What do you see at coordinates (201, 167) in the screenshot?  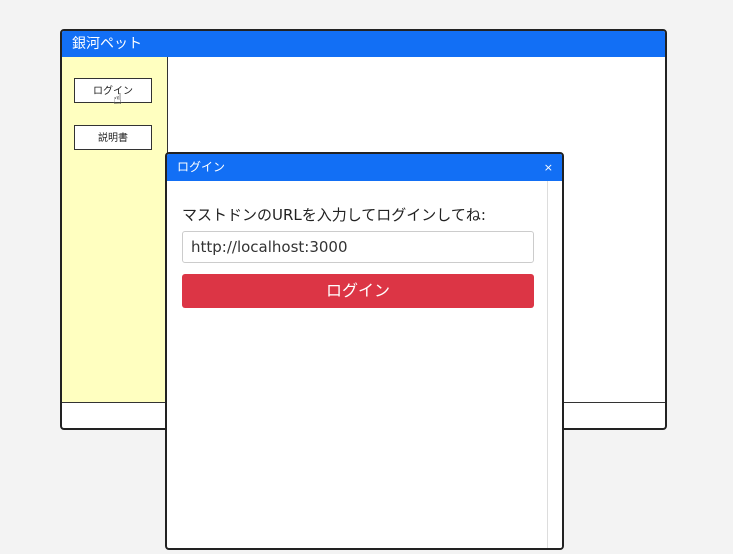 I see `dialog-title: ログイン` at bounding box center [201, 167].